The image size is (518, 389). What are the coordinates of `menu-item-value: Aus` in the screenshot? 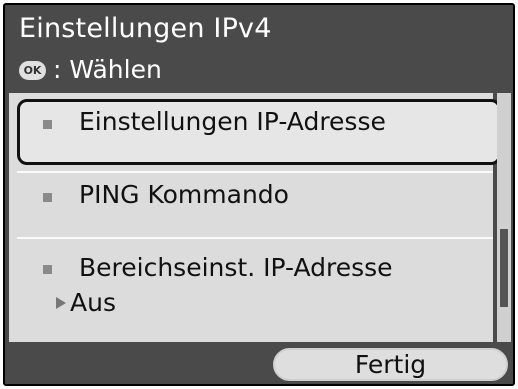 It's located at (86, 302).